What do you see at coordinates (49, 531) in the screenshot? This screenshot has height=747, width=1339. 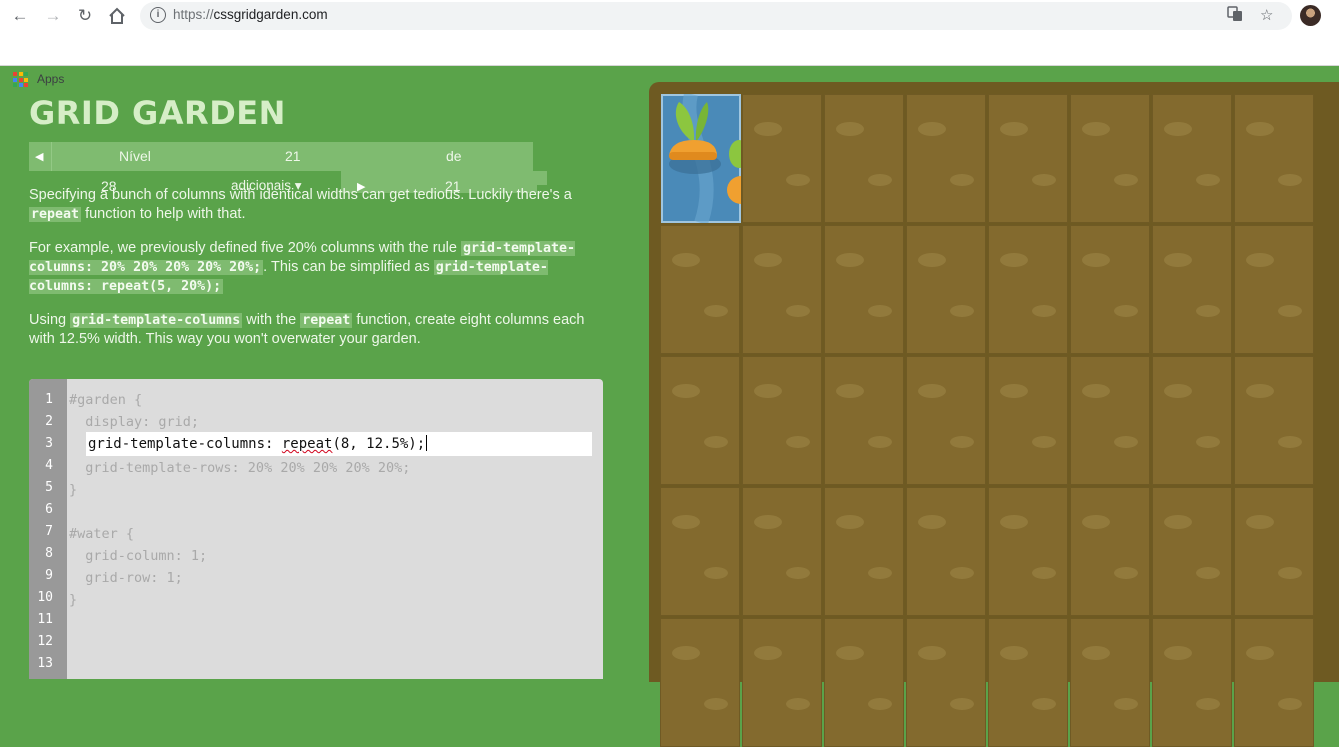 I see `line-number: 7` at bounding box center [49, 531].